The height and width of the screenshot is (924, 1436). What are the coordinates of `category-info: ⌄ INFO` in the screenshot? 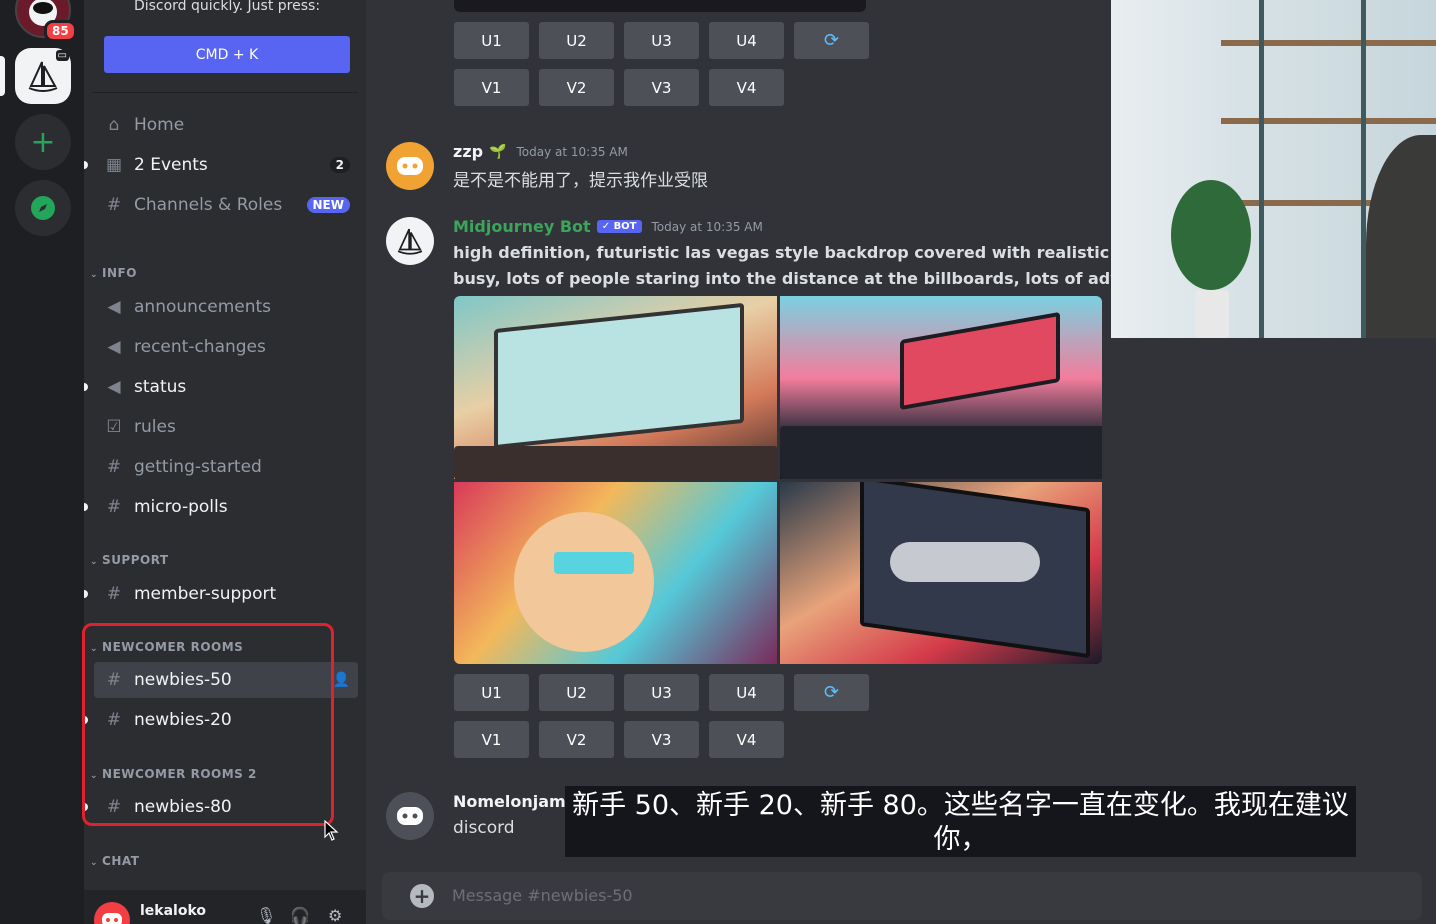 It's located at (113, 273).